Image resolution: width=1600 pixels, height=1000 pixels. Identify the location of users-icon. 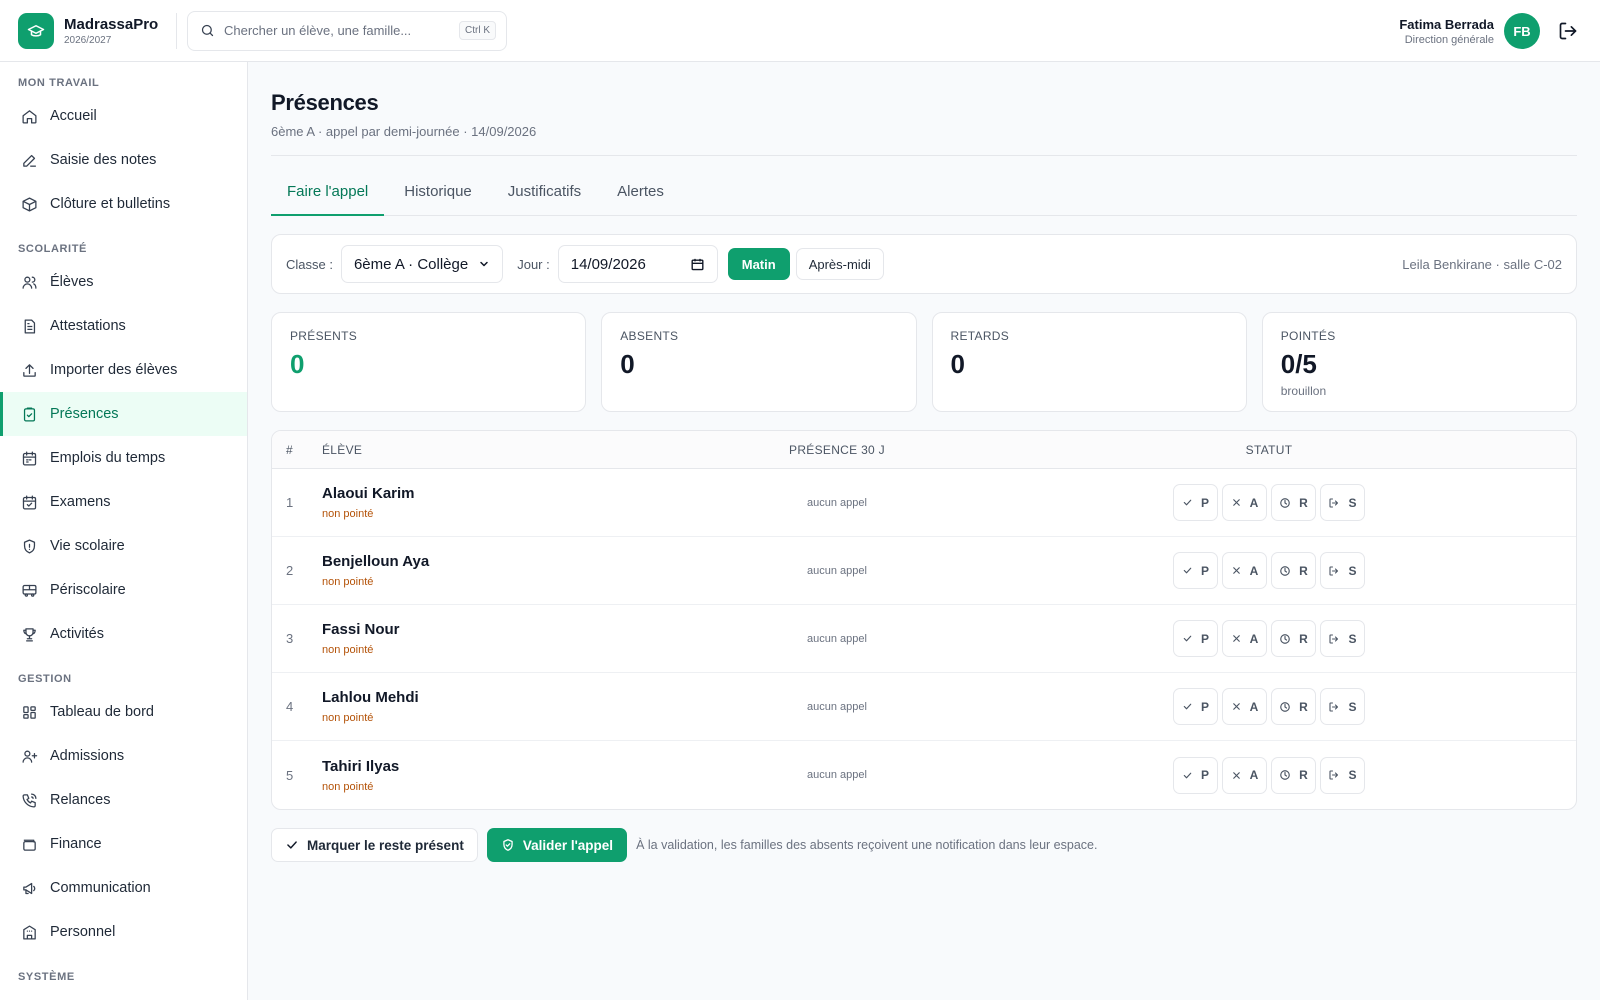
(29, 282).